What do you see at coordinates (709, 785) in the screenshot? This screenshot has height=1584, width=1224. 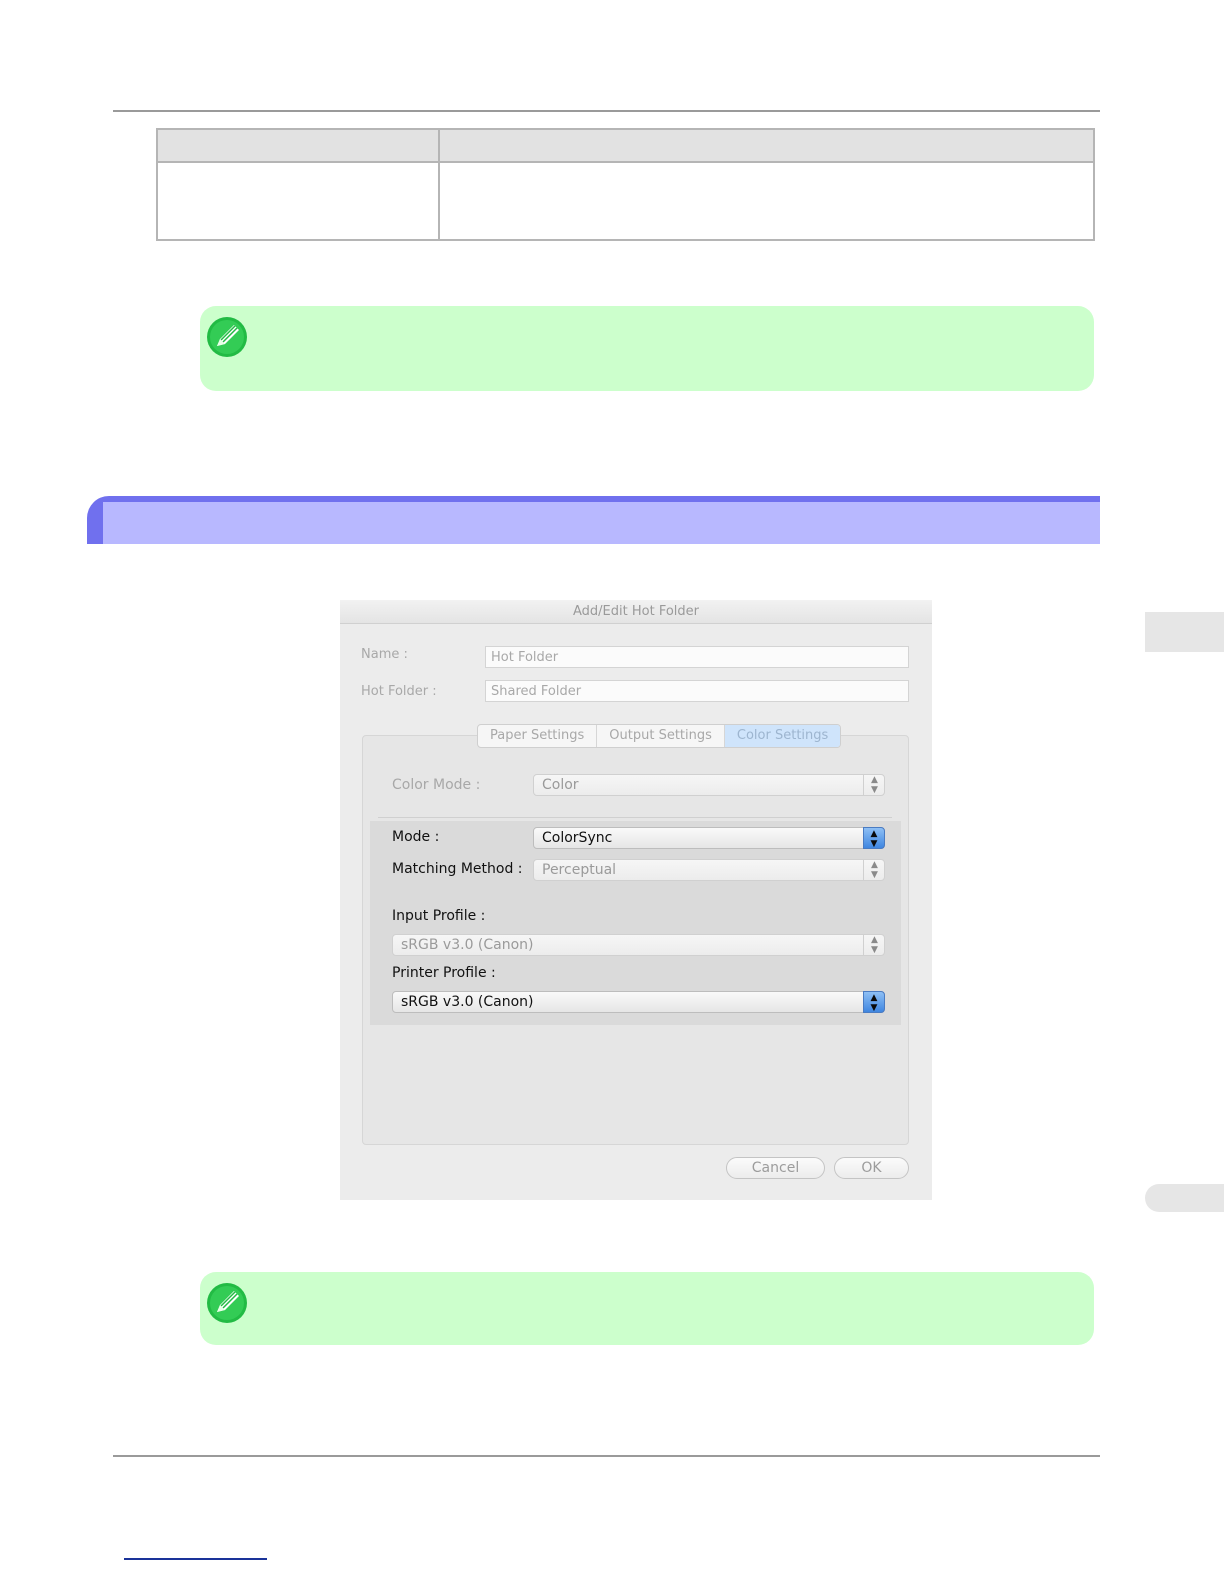 I see `color-mode-popup: Color ▲ ▼` at bounding box center [709, 785].